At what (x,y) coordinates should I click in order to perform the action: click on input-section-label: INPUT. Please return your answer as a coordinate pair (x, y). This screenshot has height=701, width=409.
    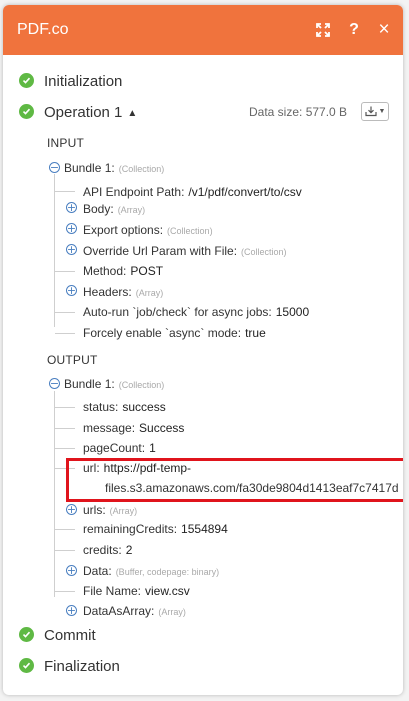
    Looking at the image, I should click on (65, 143).